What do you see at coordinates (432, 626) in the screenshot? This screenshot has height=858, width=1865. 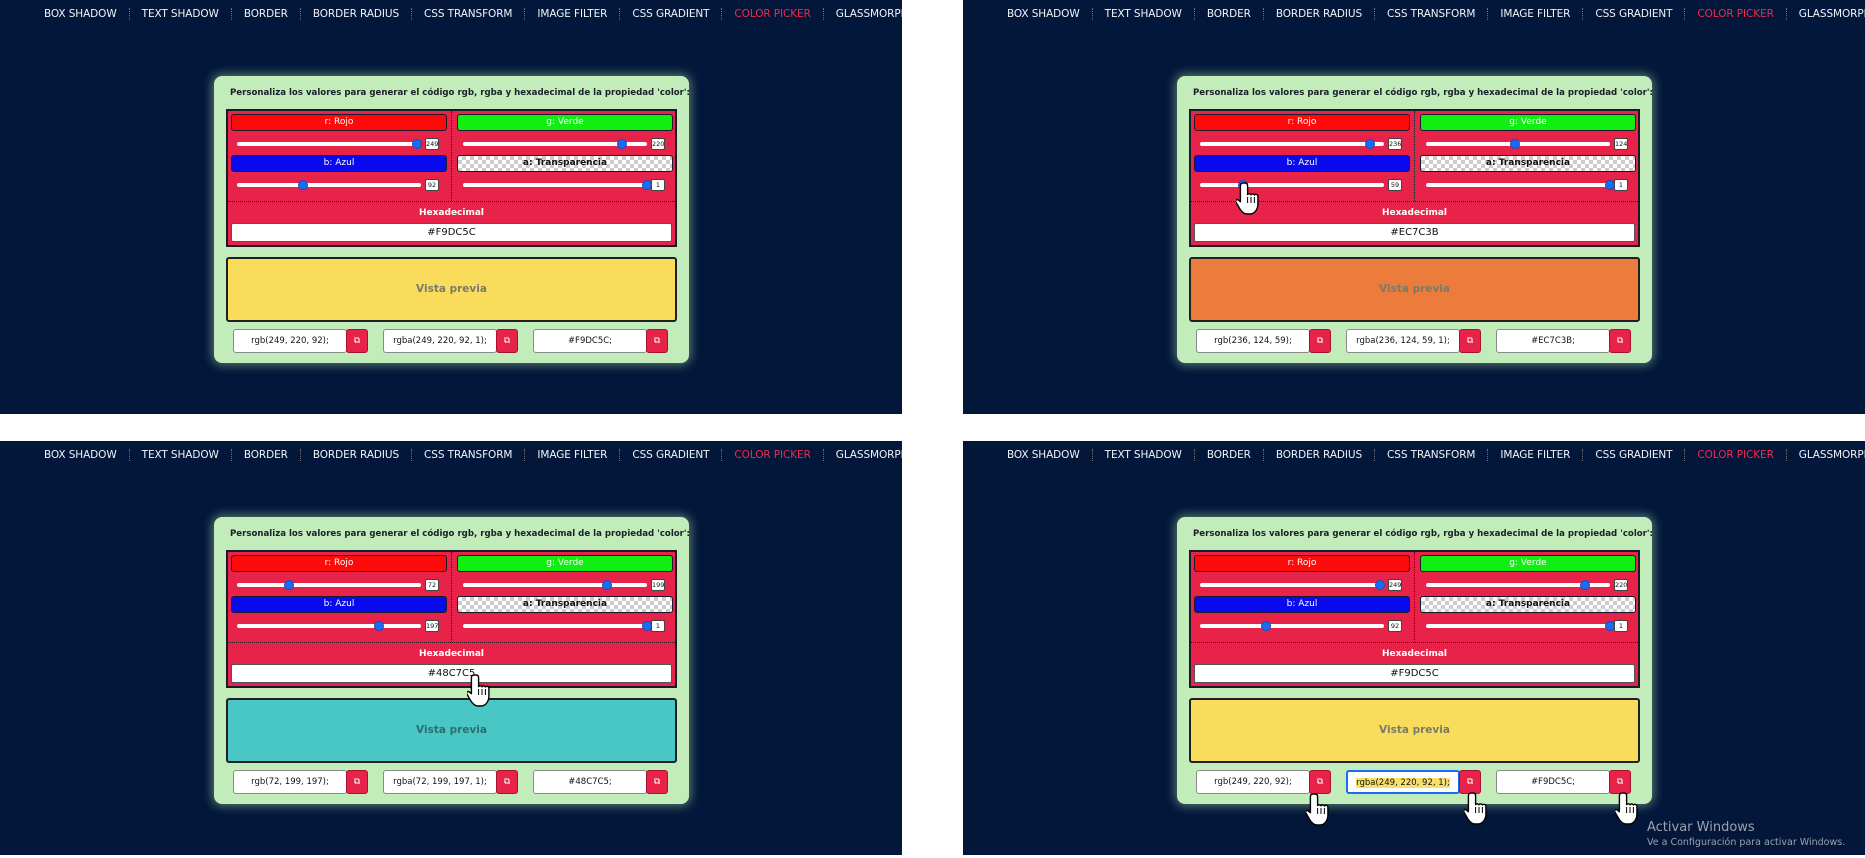 I see `blue-value: 197` at bounding box center [432, 626].